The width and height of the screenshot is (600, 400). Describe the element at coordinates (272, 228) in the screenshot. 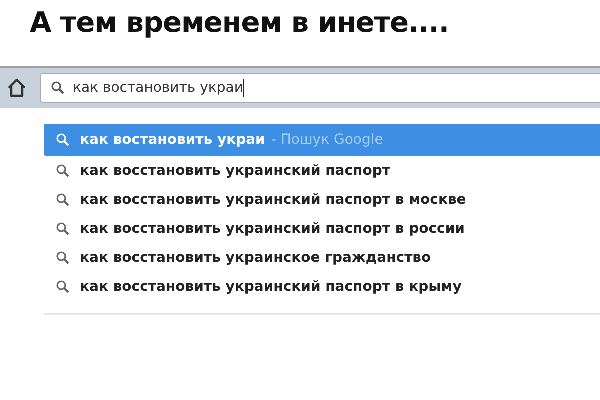

I see `suggestion-text: как восстановить украинский паспорт в россии` at that location.